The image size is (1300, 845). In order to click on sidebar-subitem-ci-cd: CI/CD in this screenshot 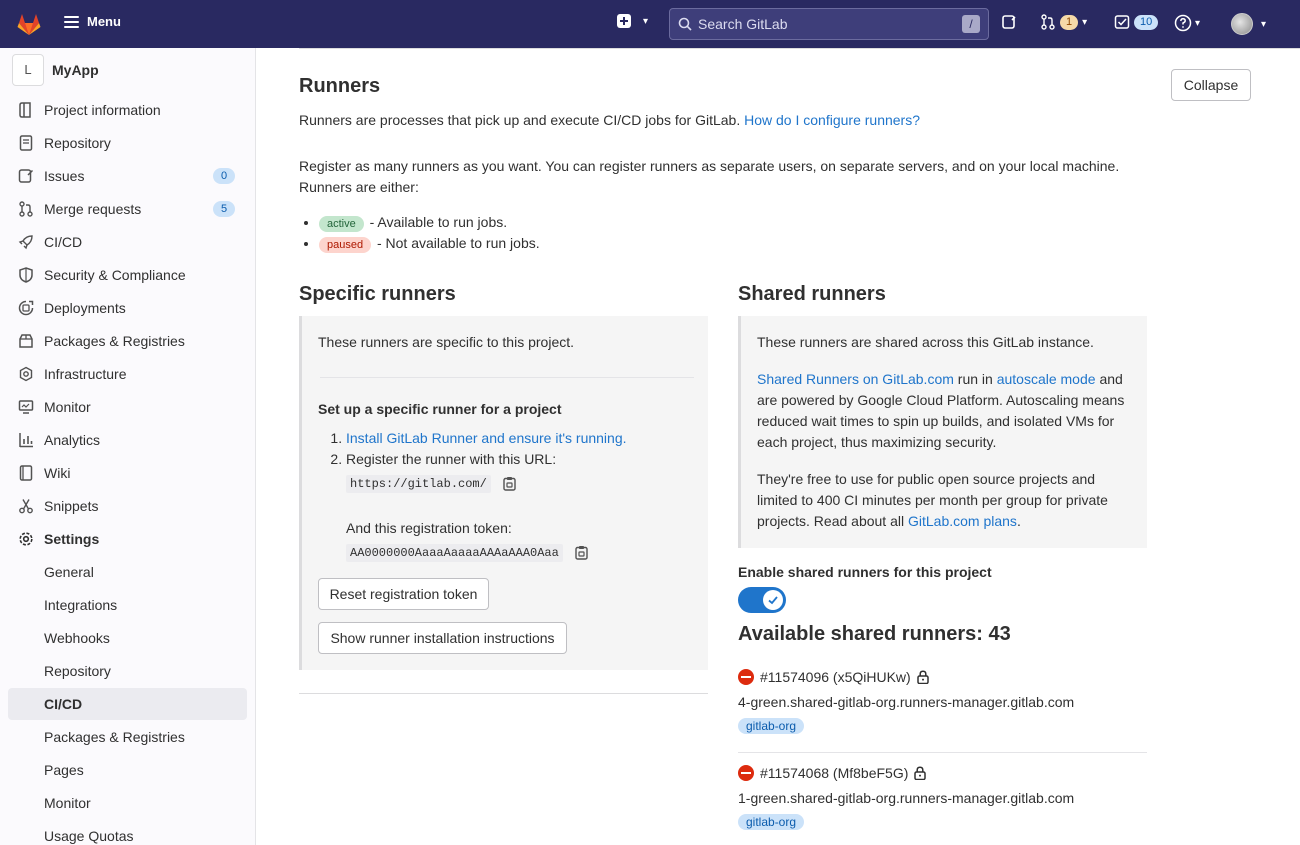, I will do `click(127, 704)`.